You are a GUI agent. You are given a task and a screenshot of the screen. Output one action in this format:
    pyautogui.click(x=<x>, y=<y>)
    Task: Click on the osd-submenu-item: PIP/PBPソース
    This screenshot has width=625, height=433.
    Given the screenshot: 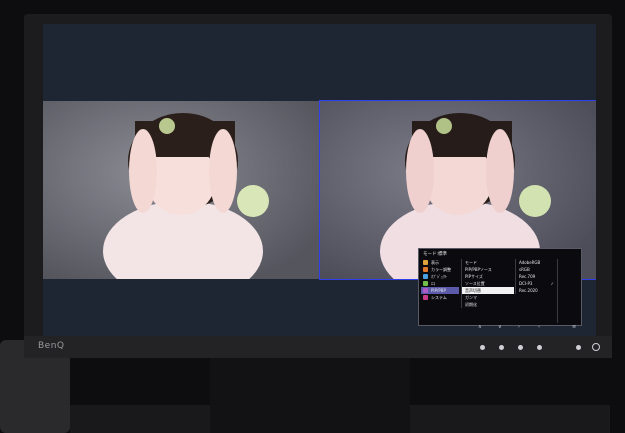 What is the action you would take?
    pyautogui.click(x=488, y=269)
    